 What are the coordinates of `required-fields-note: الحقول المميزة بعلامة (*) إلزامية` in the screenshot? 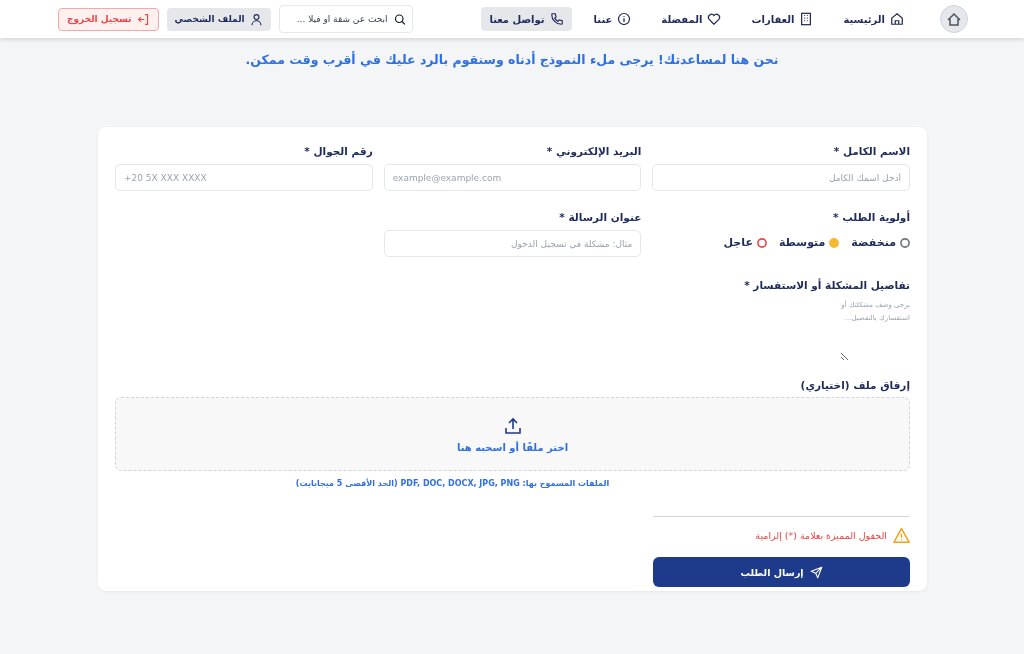 It's located at (821, 535).